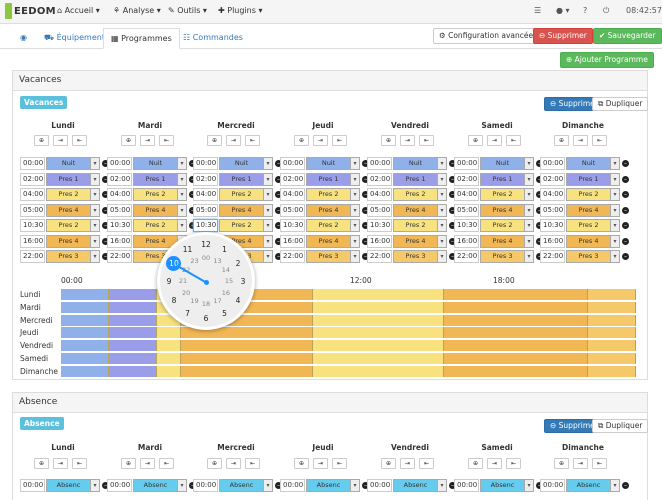  Describe the element at coordinates (74, 38) in the screenshot. I see `tab-equipement: ⛟ Équipement` at that location.